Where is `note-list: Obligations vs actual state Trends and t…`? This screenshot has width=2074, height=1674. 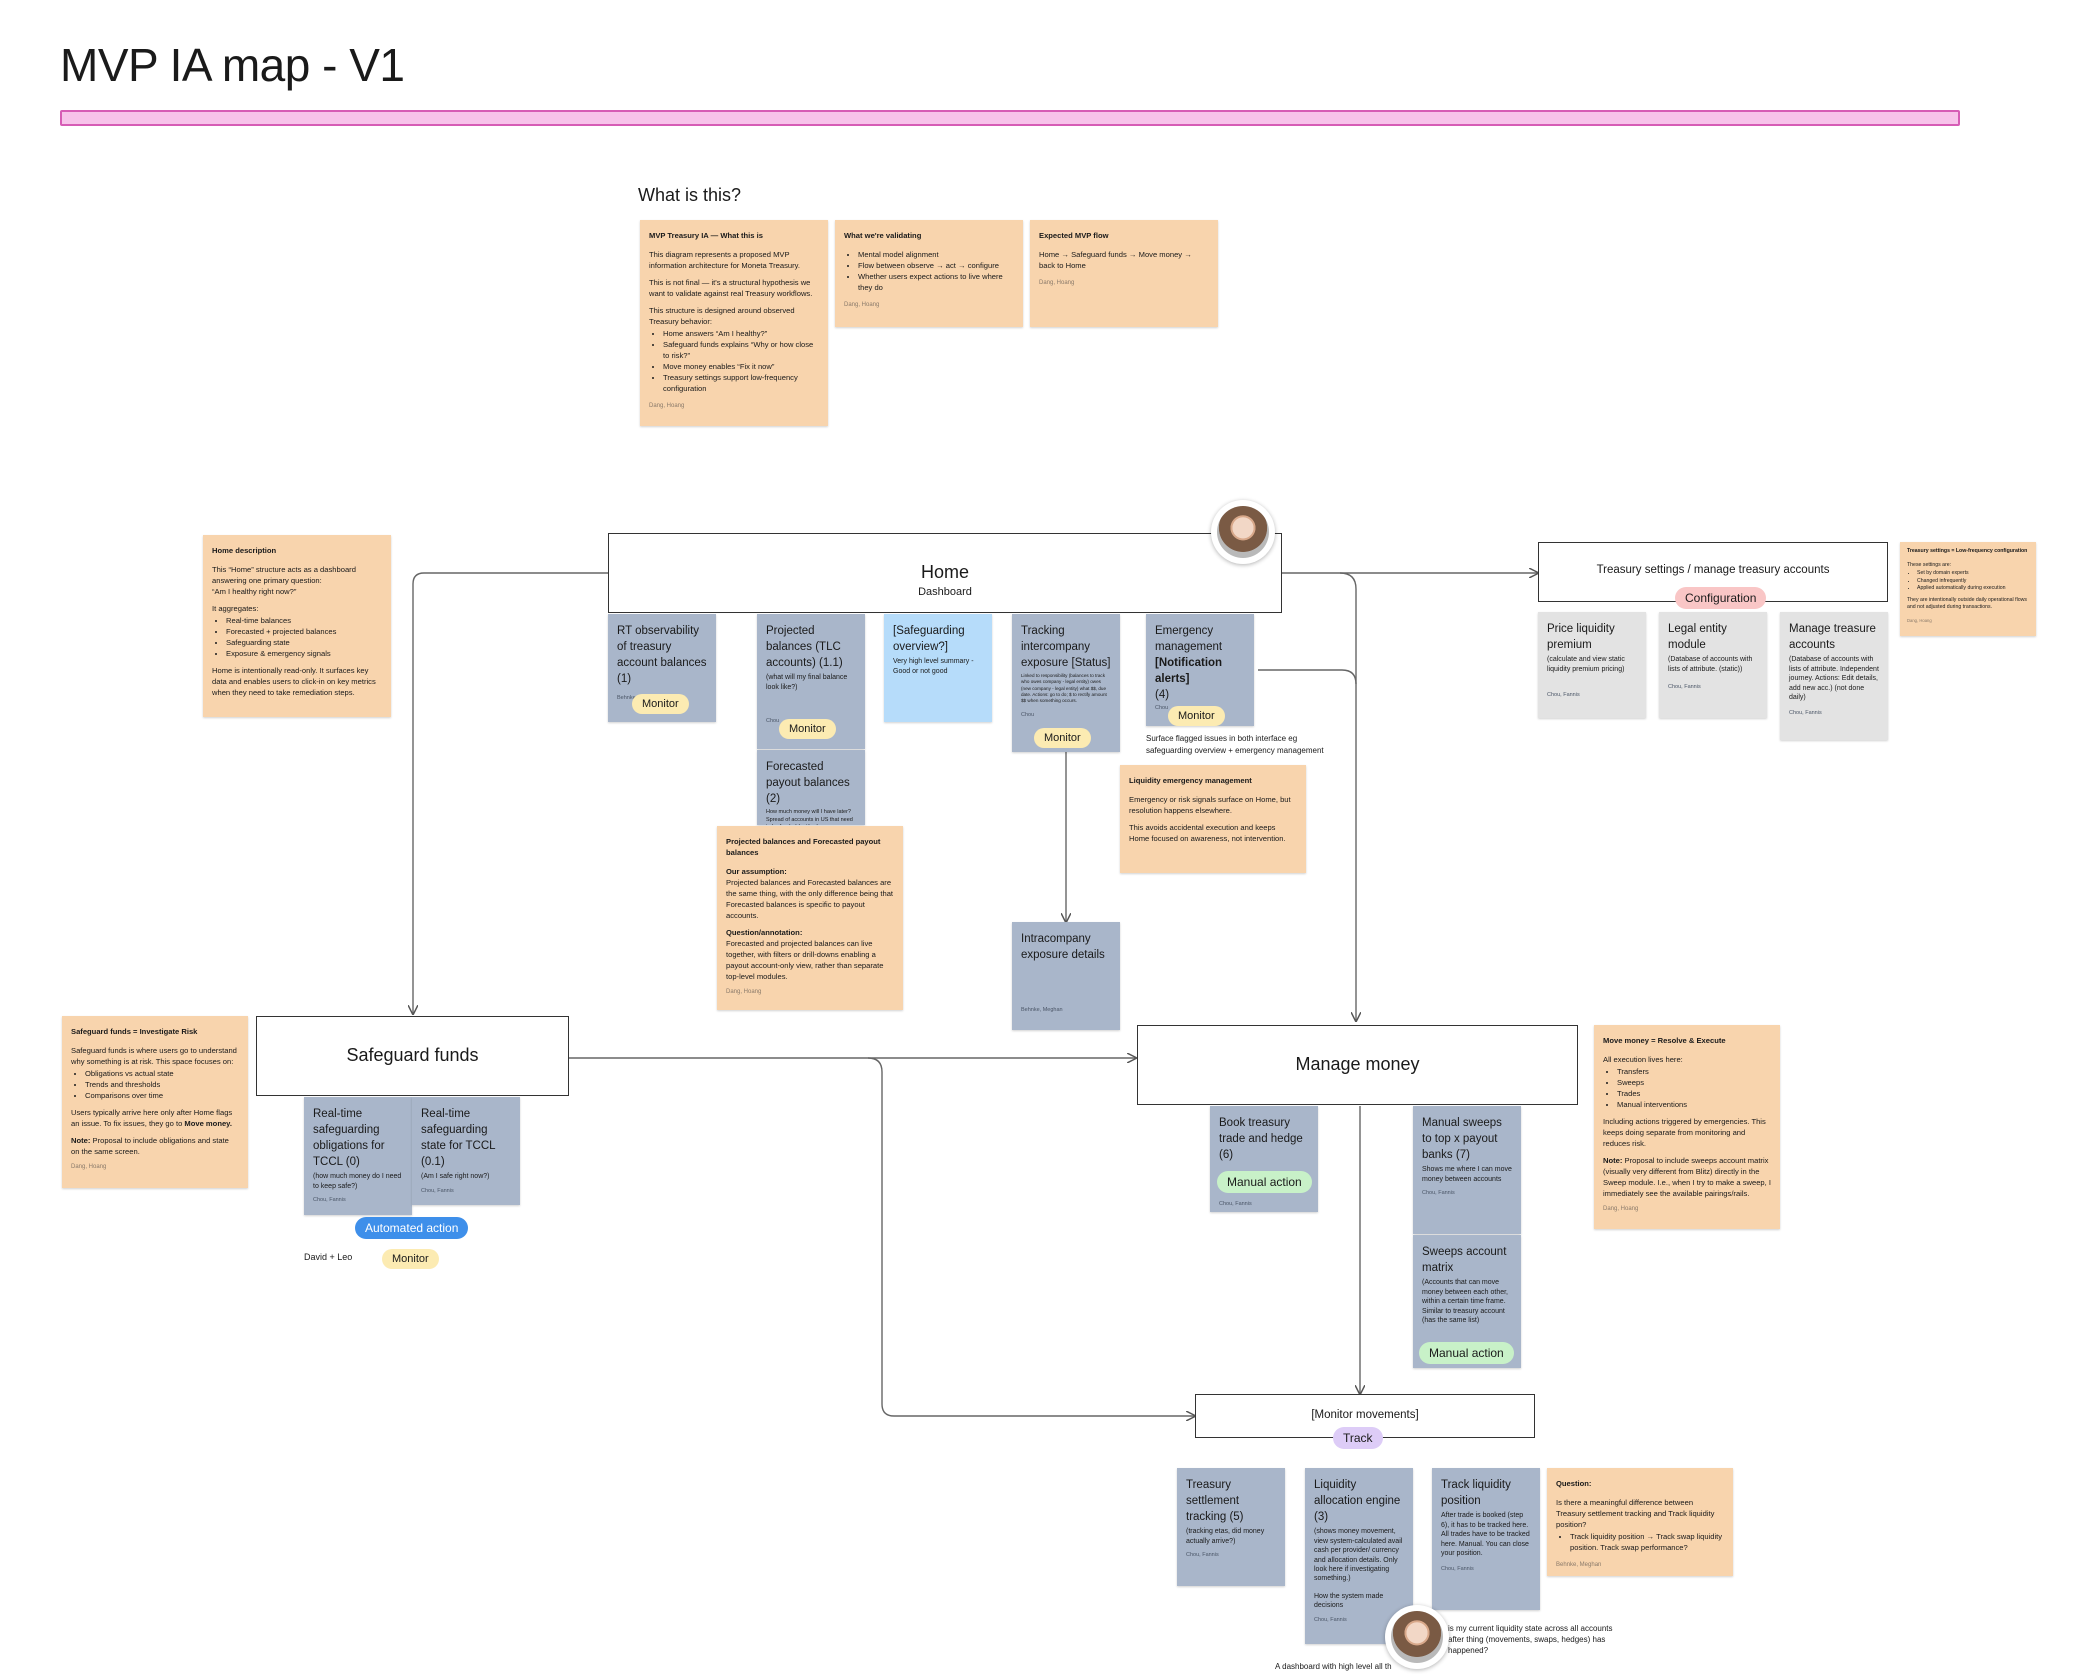
note-list: Obligations vs actual state Trends and t… is located at coordinates (155, 1084).